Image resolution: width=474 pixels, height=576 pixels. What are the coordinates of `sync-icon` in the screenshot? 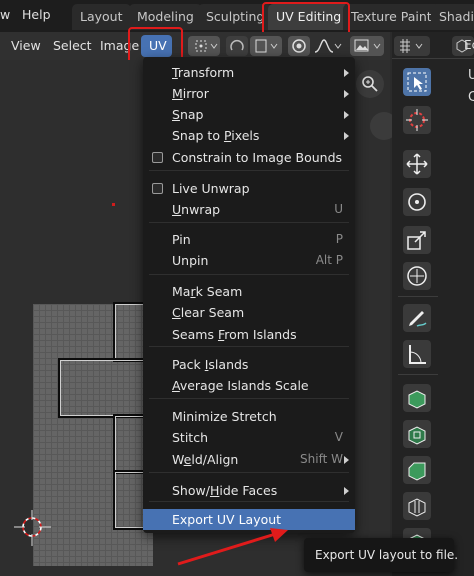 It's located at (237, 45).